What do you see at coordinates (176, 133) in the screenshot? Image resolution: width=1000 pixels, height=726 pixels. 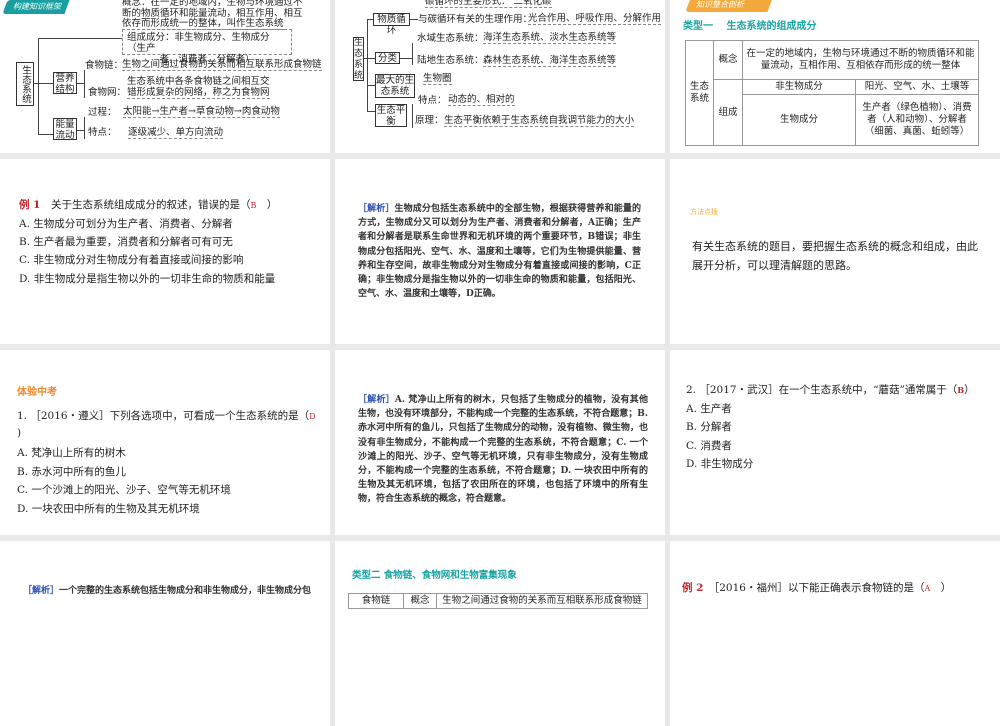 I see `feature-text: 逐级减少、单方向流动` at bounding box center [176, 133].